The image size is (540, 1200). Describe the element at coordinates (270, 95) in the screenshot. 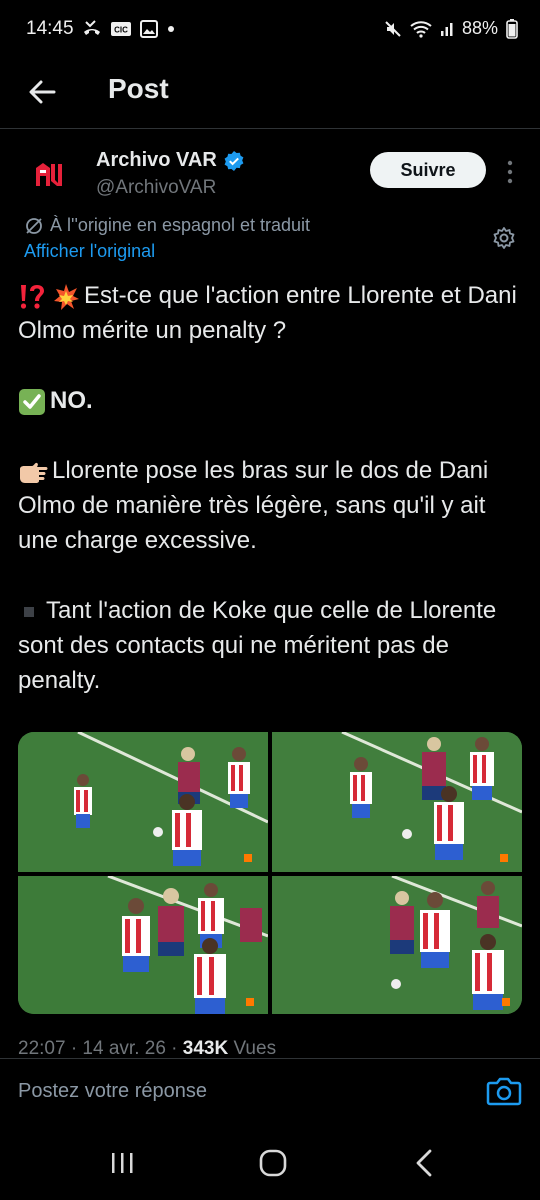

I see `app-header: Post` at that location.